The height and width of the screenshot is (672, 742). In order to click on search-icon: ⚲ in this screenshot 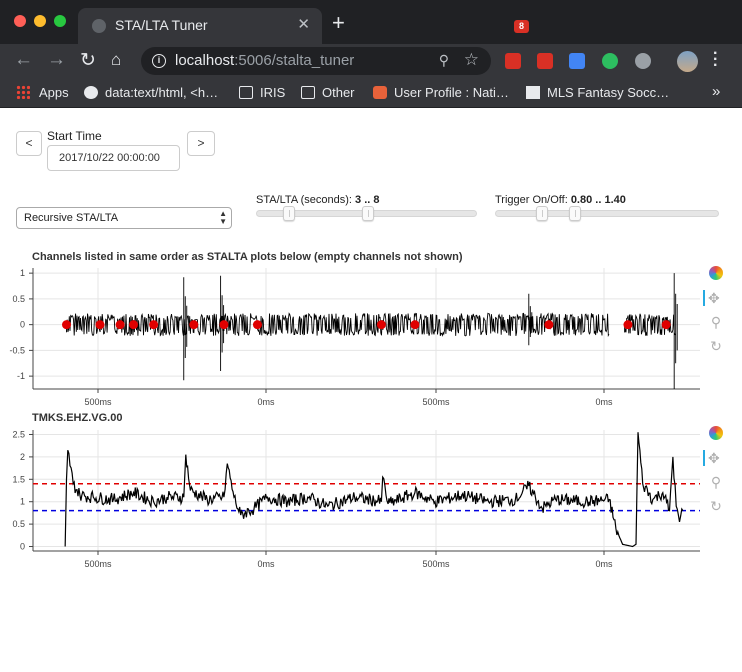, I will do `click(444, 60)`.